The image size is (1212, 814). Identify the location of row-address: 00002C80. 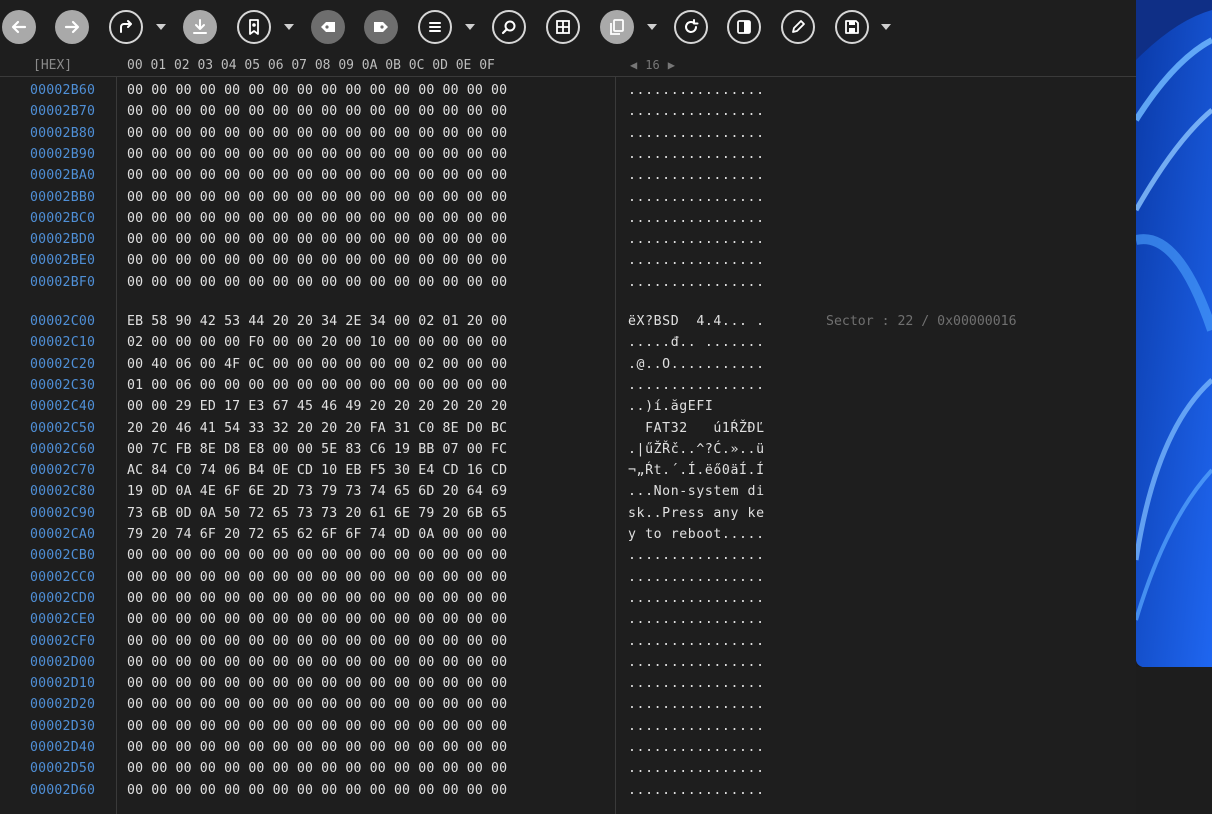
(62, 491).